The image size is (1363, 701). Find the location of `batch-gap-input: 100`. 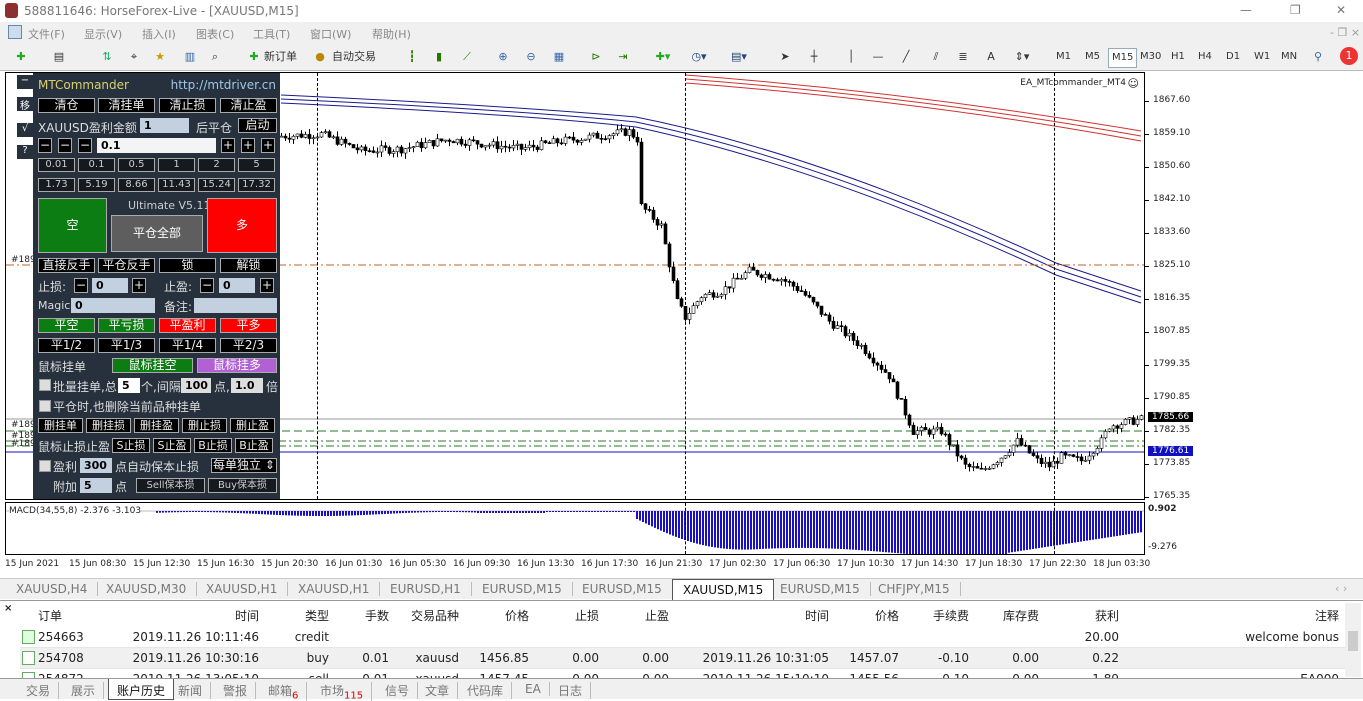

batch-gap-input: 100 is located at coordinates (196, 385).